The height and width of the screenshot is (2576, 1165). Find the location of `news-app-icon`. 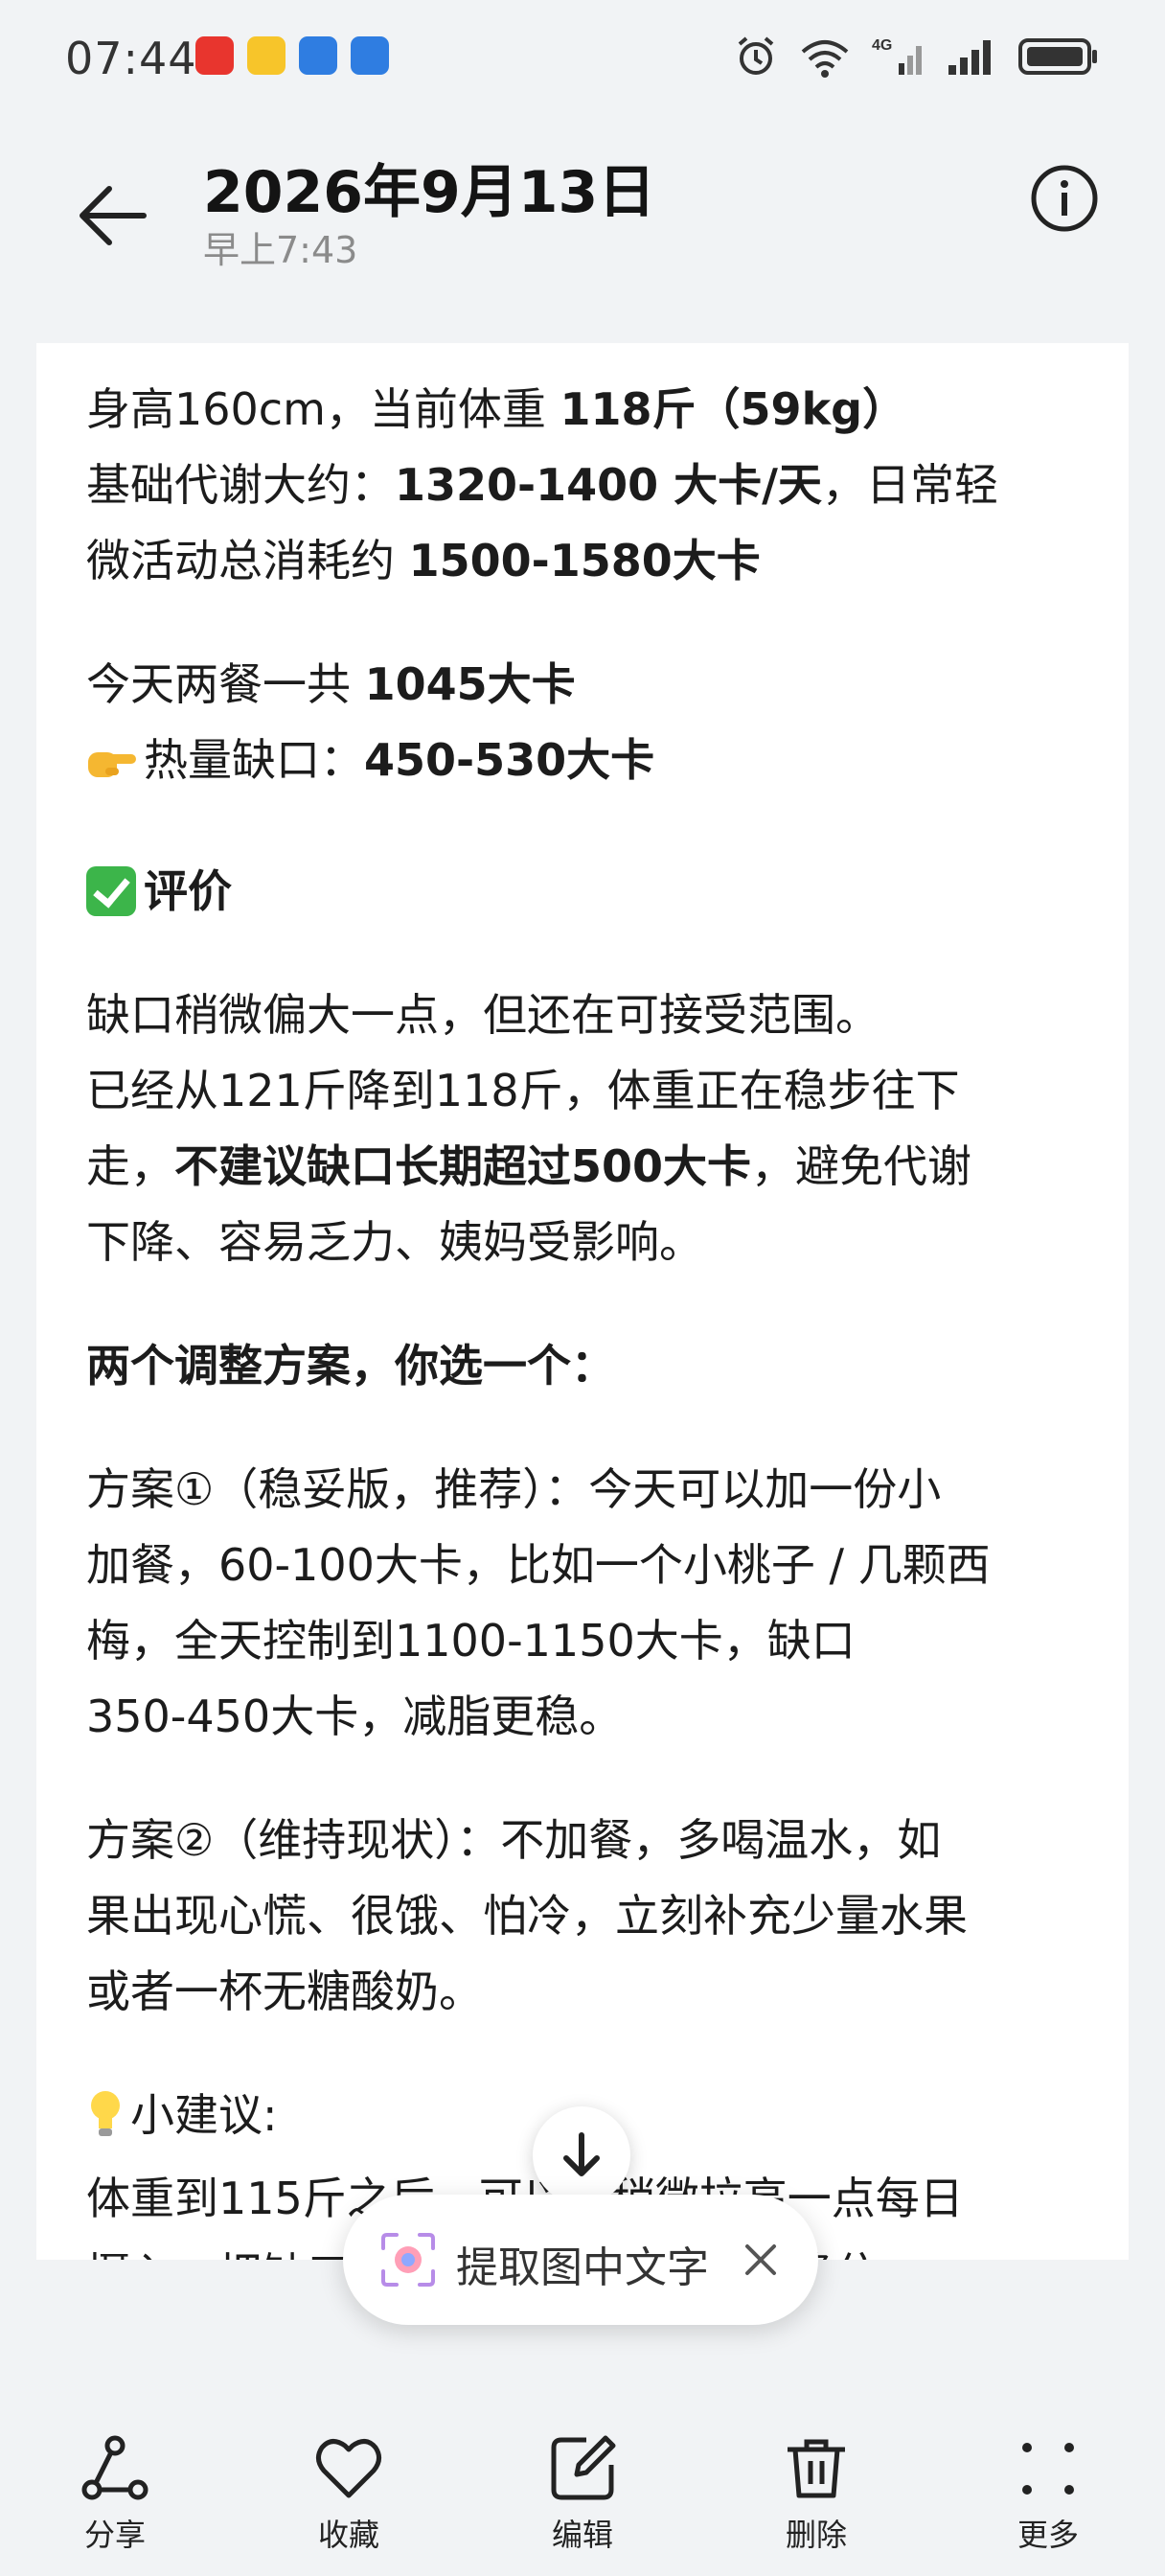

news-app-icon is located at coordinates (215, 55).